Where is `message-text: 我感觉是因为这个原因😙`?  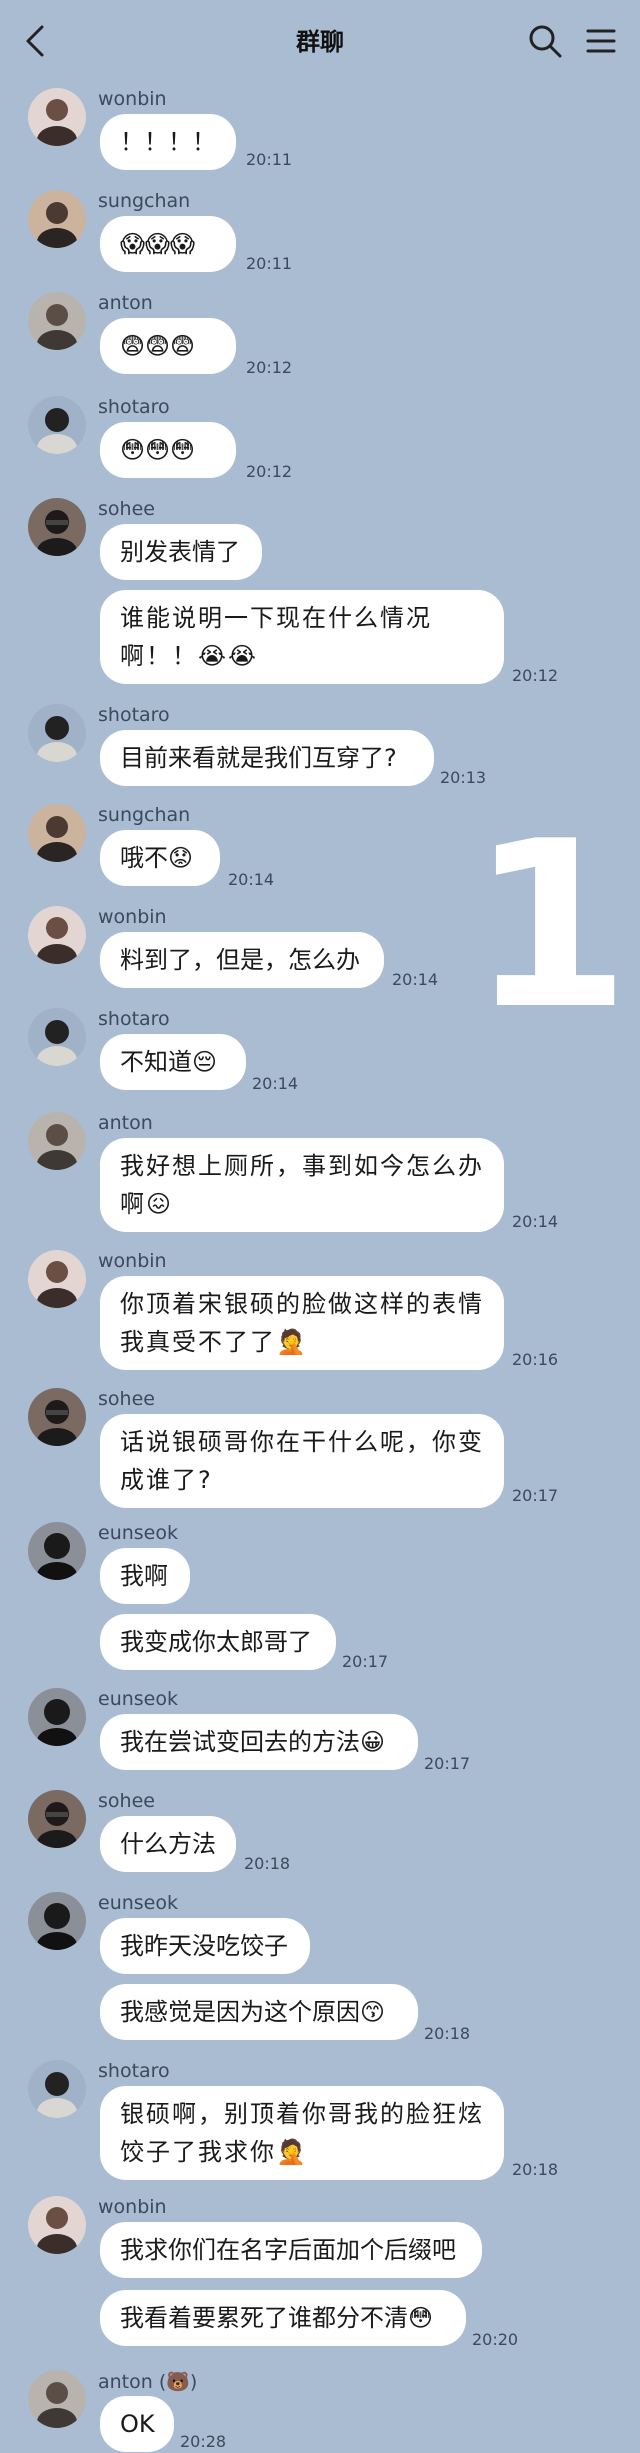 message-text: 我感觉是因为这个原因😙 is located at coordinates (253, 2012).